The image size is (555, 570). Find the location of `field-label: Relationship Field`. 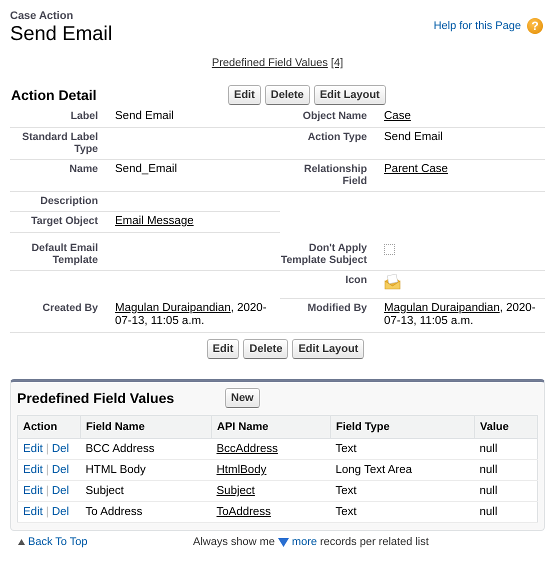

field-label: Relationship Field is located at coordinates (334, 175).